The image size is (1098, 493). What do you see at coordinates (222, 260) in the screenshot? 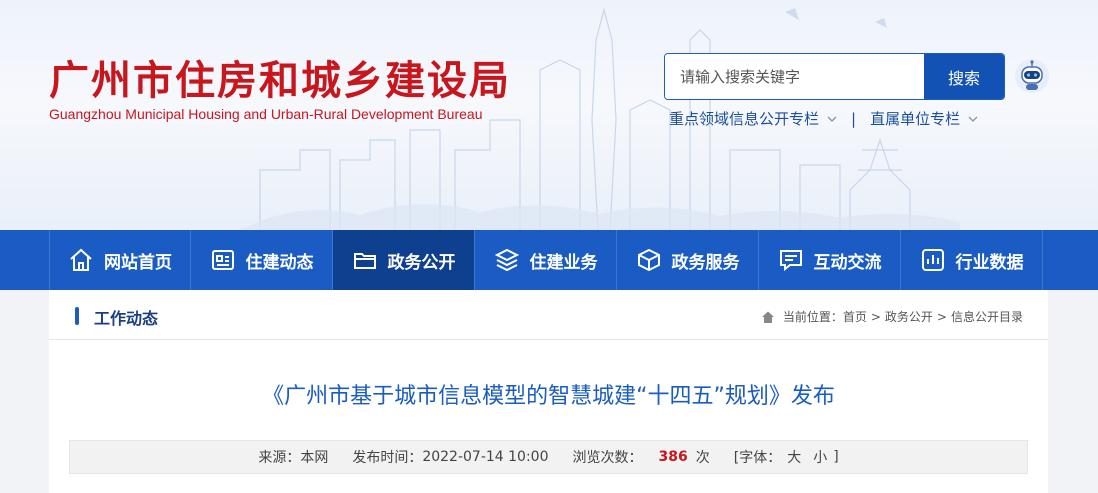
I see `news-icon` at bounding box center [222, 260].